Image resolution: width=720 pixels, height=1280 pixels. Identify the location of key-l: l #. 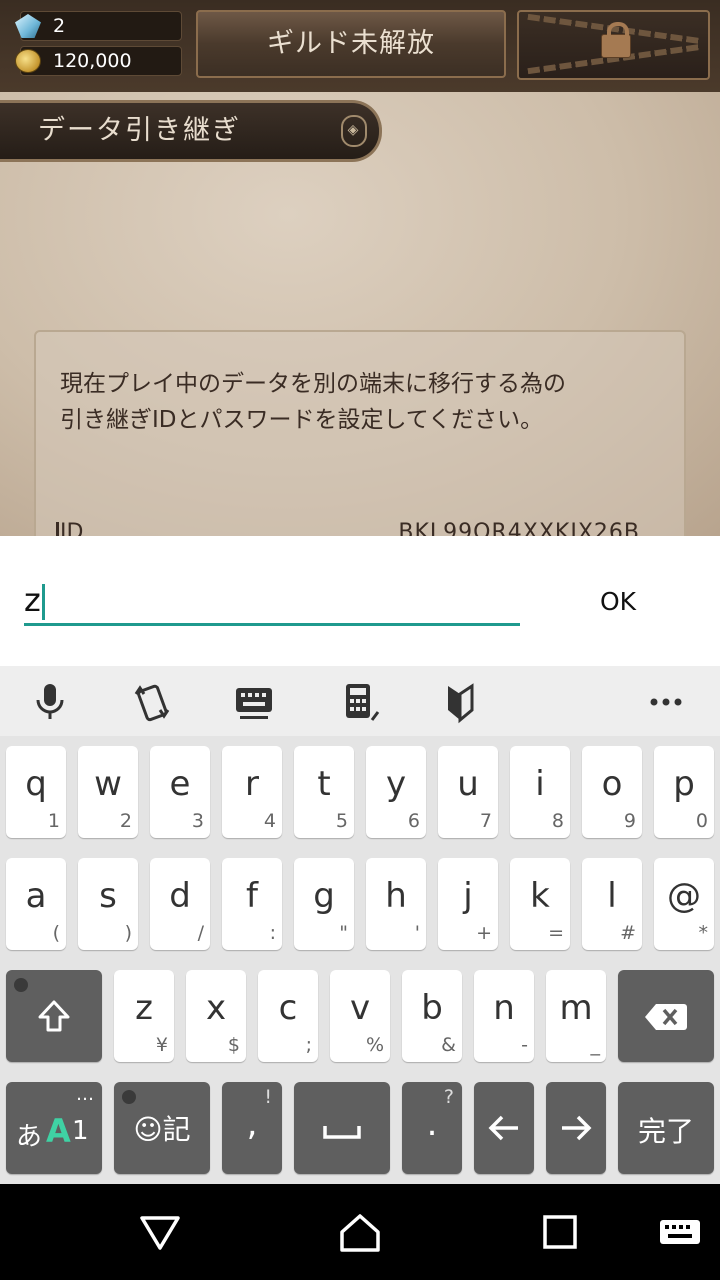
(612, 904).